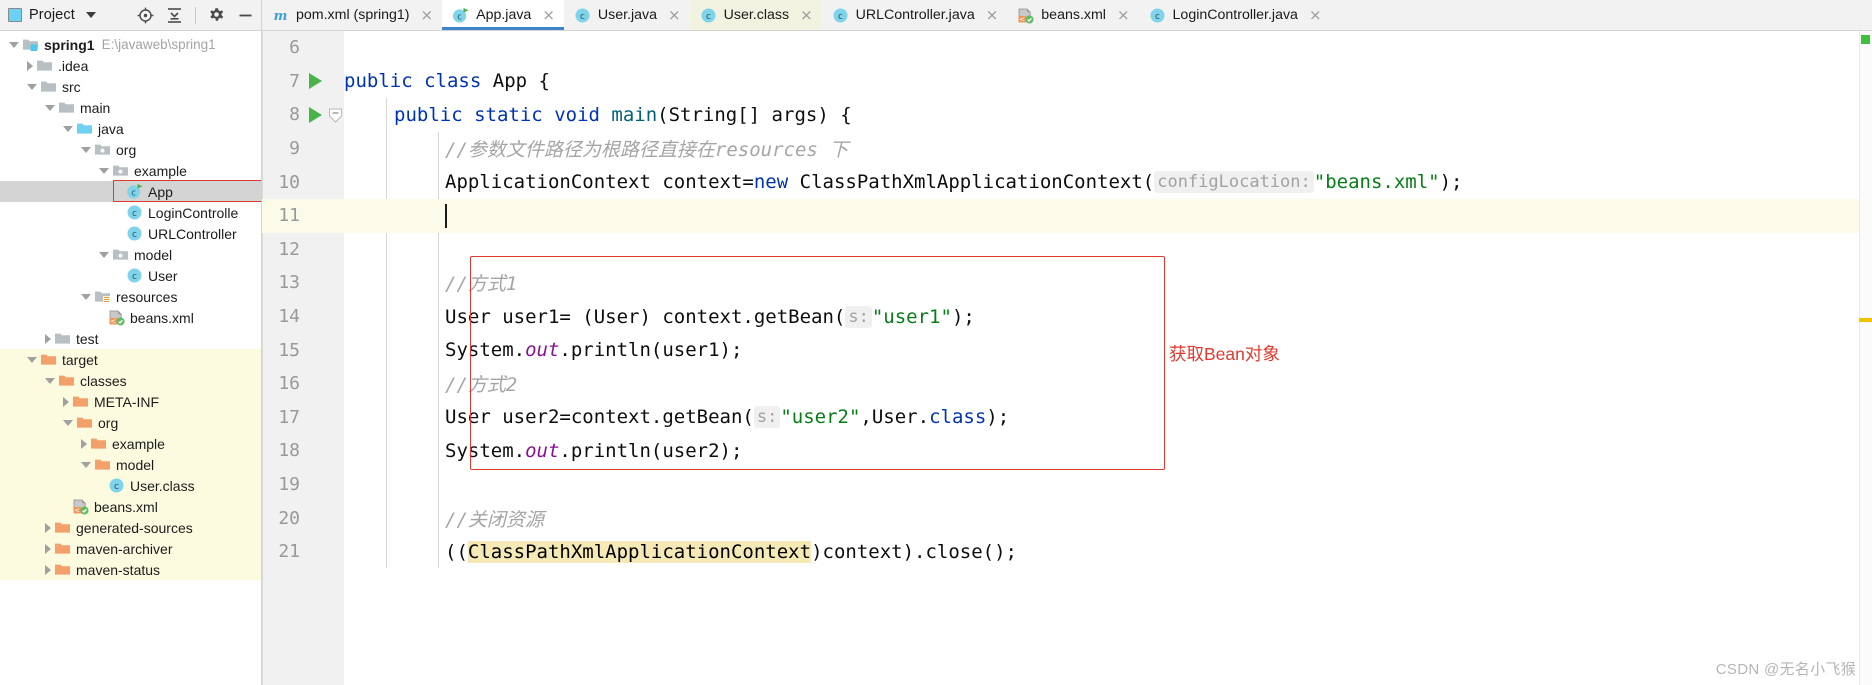 The width and height of the screenshot is (1872, 685). What do you see at coordinates (130, 506) in the screenshot?
I see `tree-item-beans-xml: < beans.xml` at bounding box center [130, 506].